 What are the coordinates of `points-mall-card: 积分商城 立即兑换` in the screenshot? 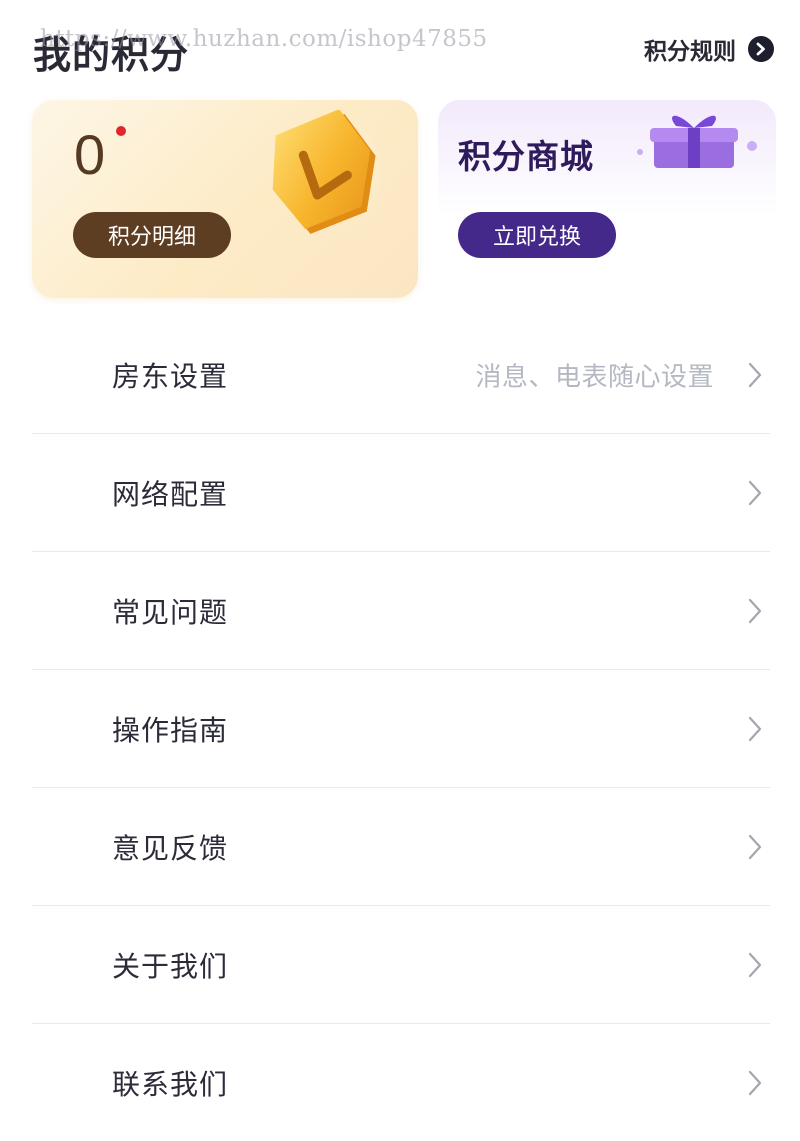 It's located at (607, 199).